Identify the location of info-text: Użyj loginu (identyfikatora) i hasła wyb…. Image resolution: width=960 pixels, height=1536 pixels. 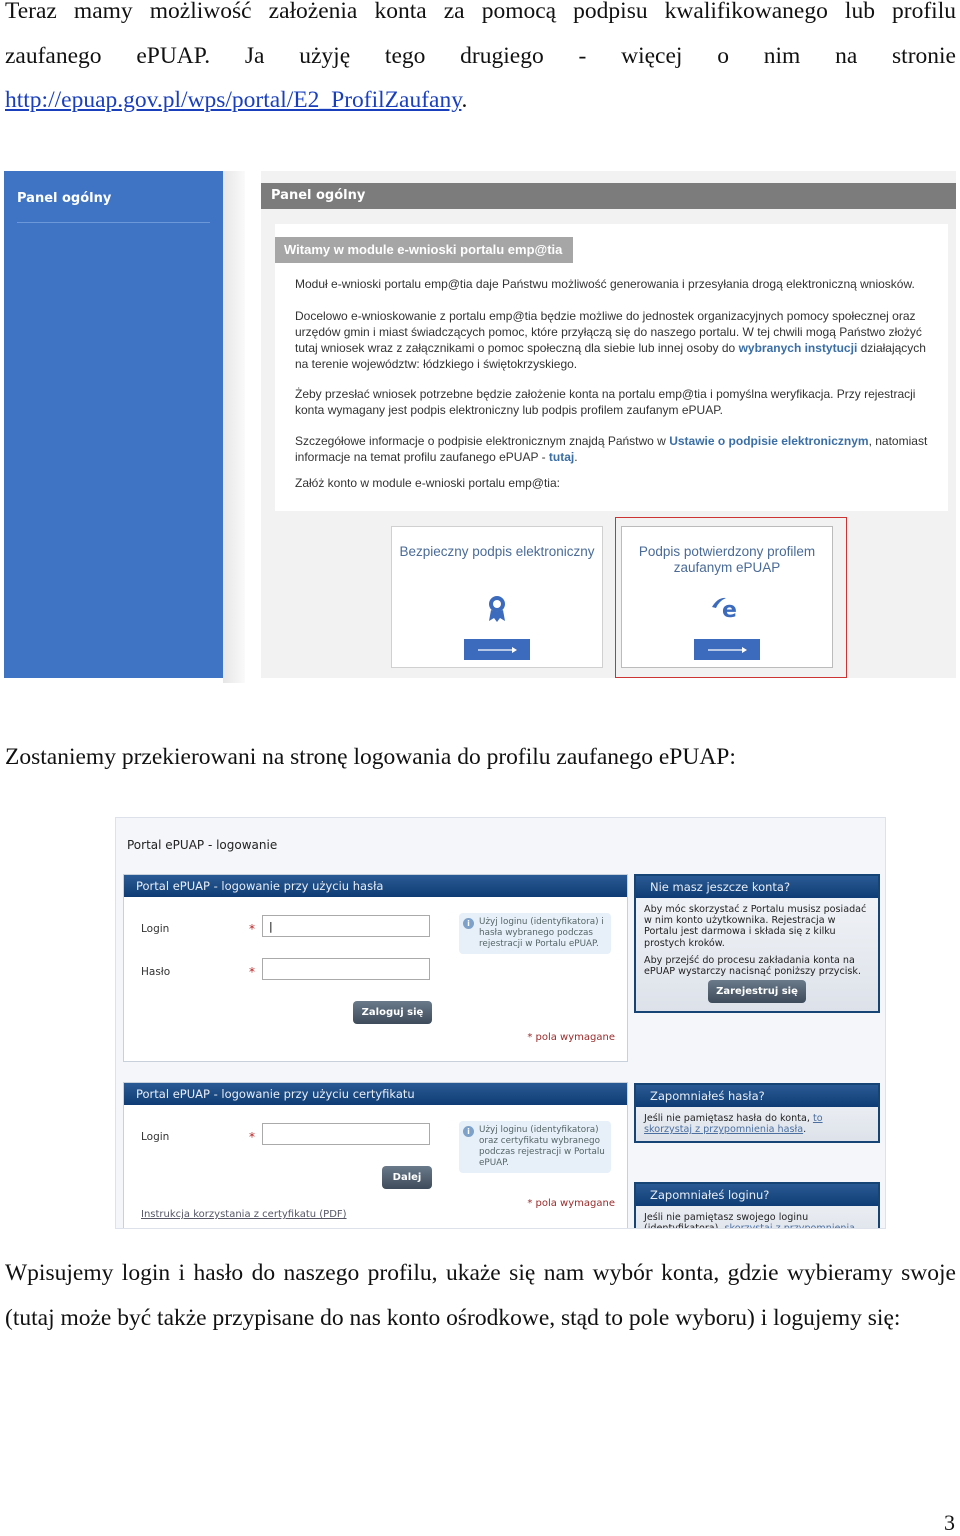
(541, 933).